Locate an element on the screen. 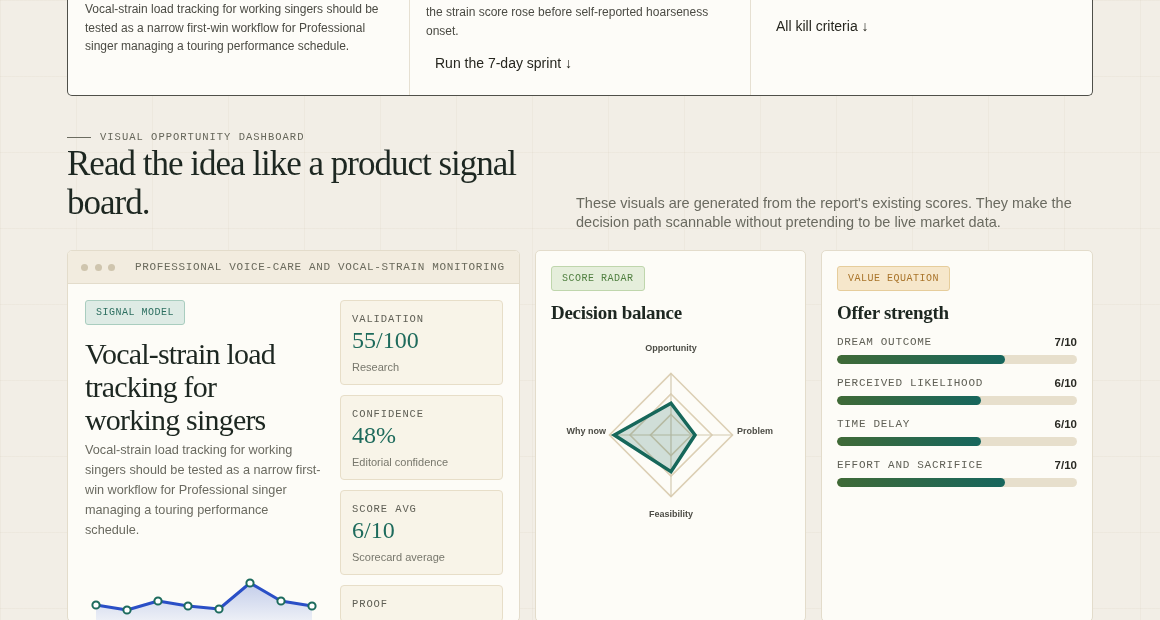 This screenshot has height=620, width=1160. factor-label: DREAM OUTCOME is located at coordinates (884, 342).